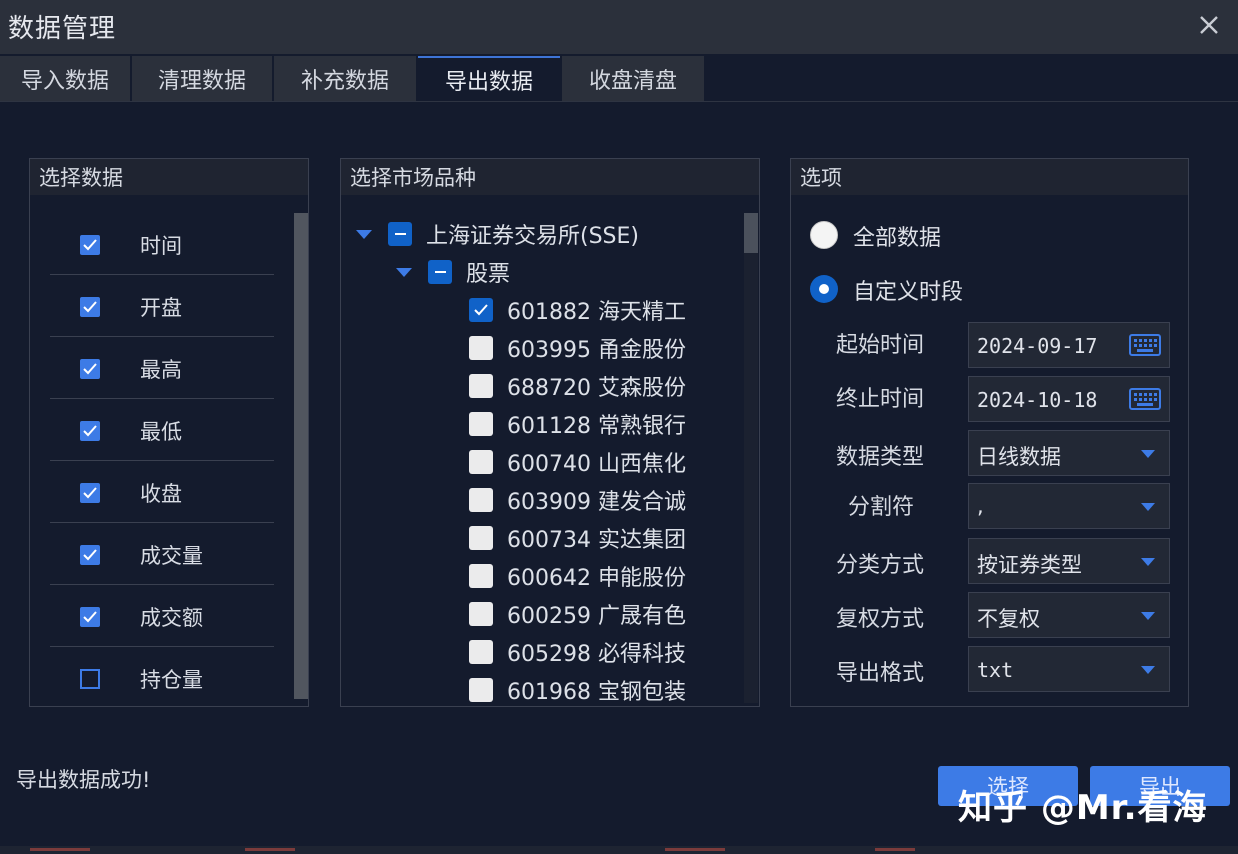 The image size is (1238, 854). I want to click on tree-label: 上海证券交易所(SSE), so click(532, 236).